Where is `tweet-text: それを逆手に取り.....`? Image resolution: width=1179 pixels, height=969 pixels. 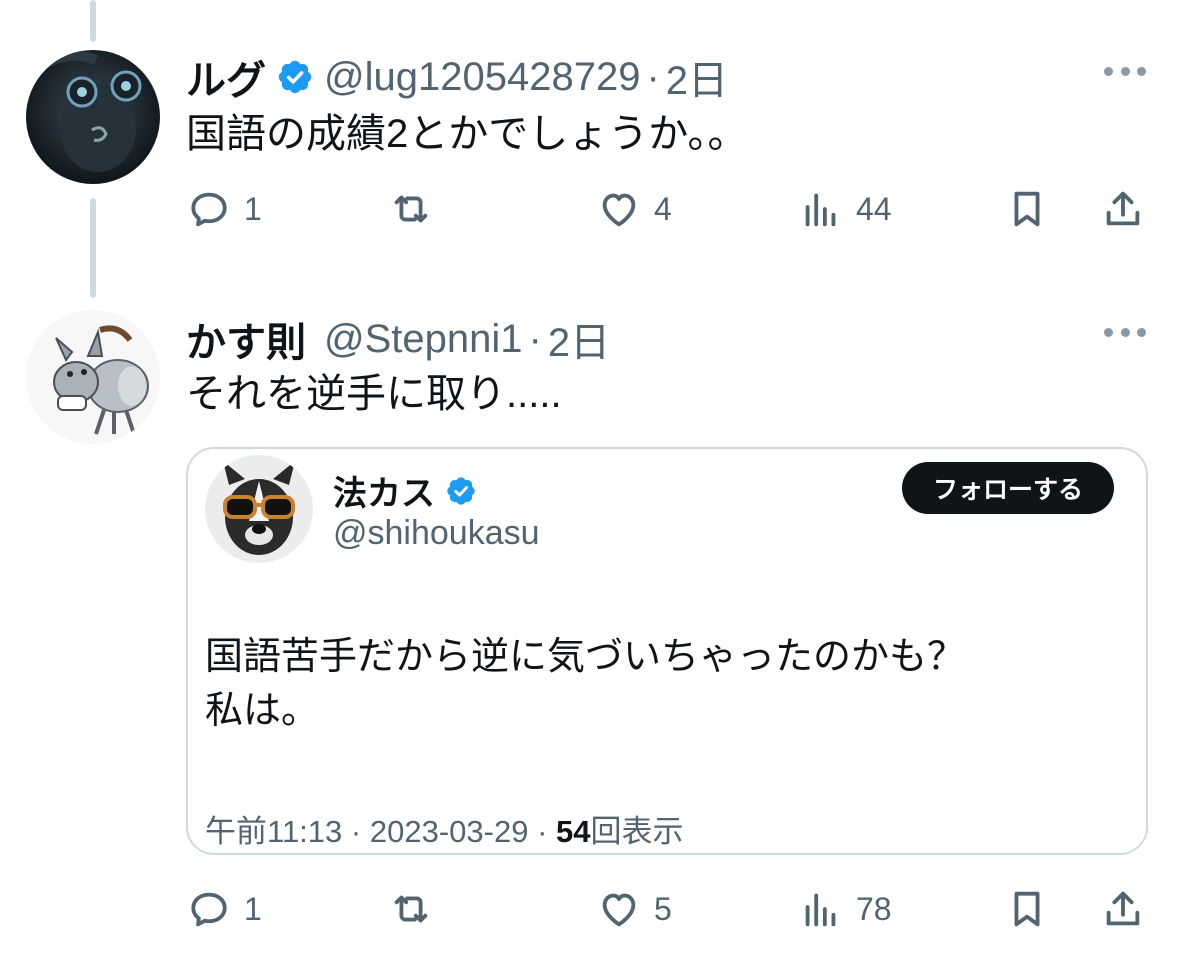 tweet-text: それを逆手に取り..... is located at coordinates (374, 394).